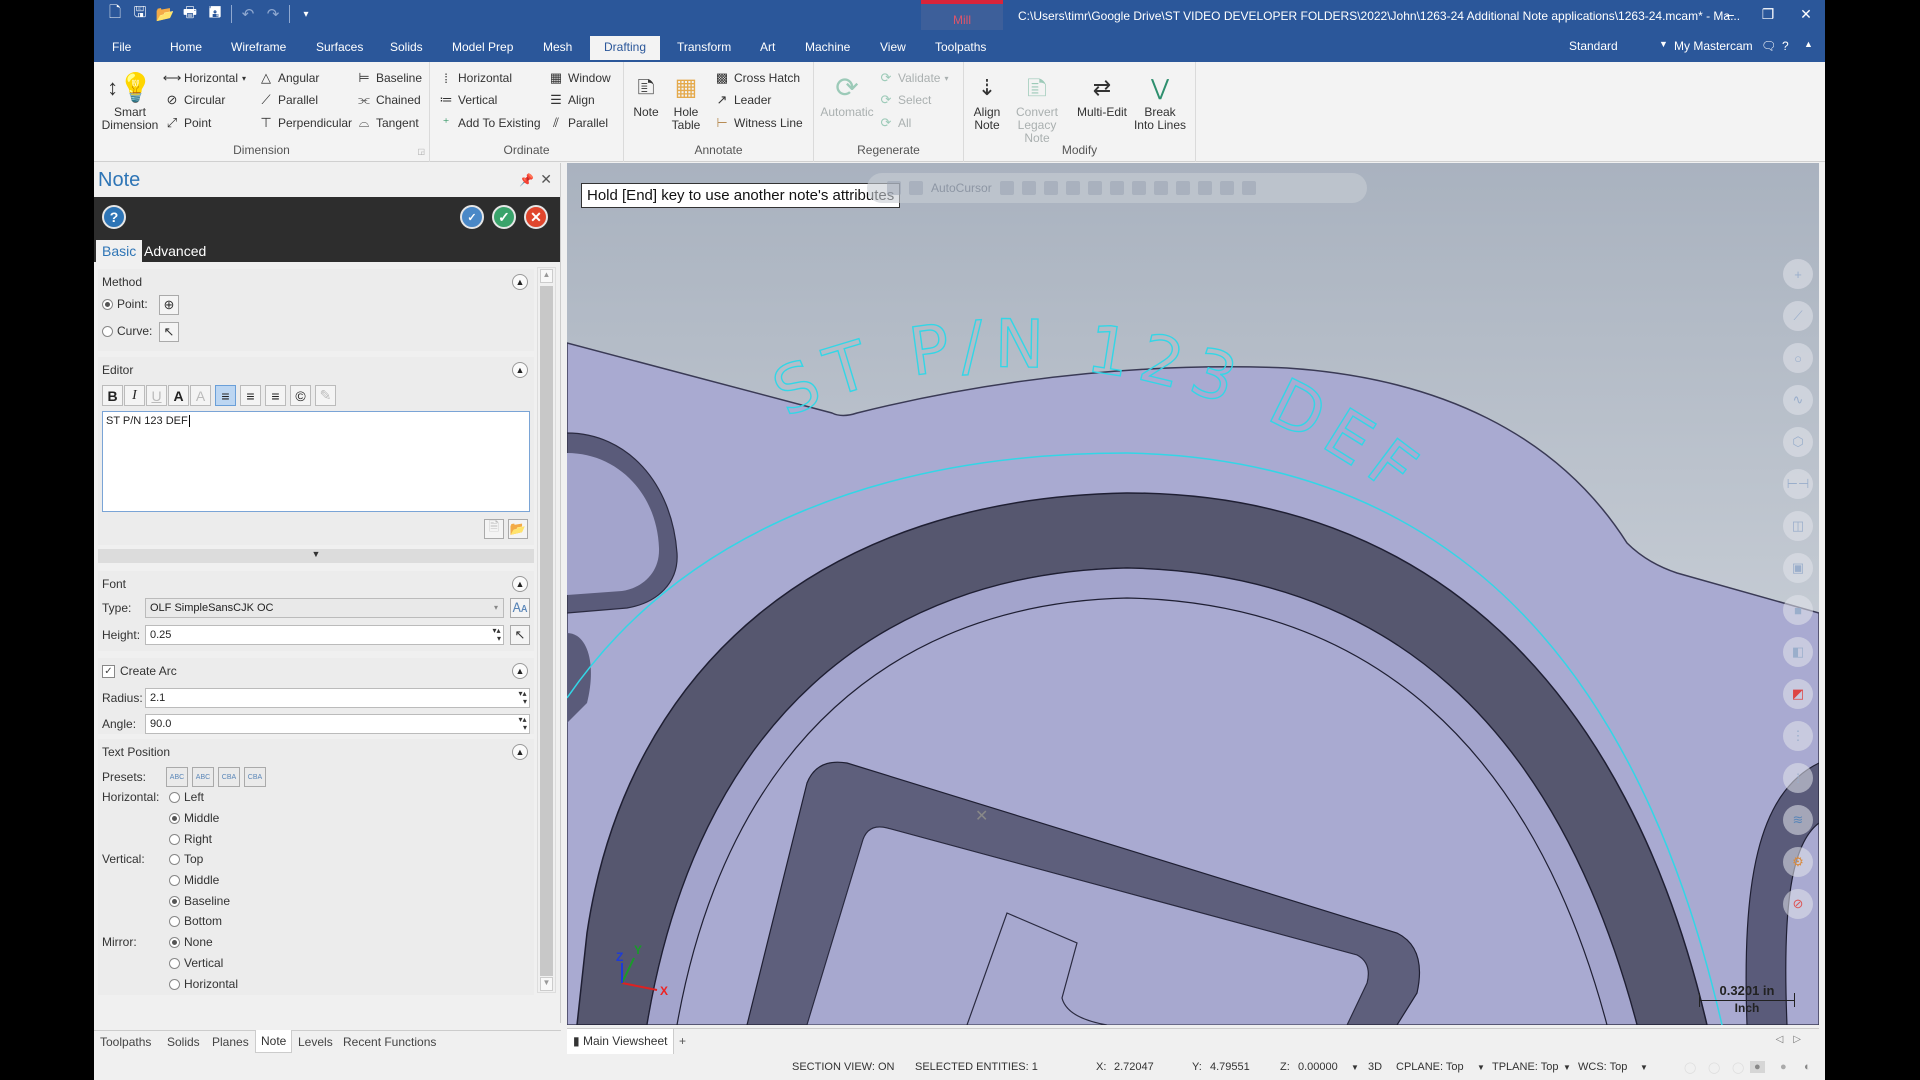 Image resolution: width=1920 pixels, height=1080 pixels. Describe the element at coordinates (1050, 188) in the screenshot. I see `select-icon` at that location.